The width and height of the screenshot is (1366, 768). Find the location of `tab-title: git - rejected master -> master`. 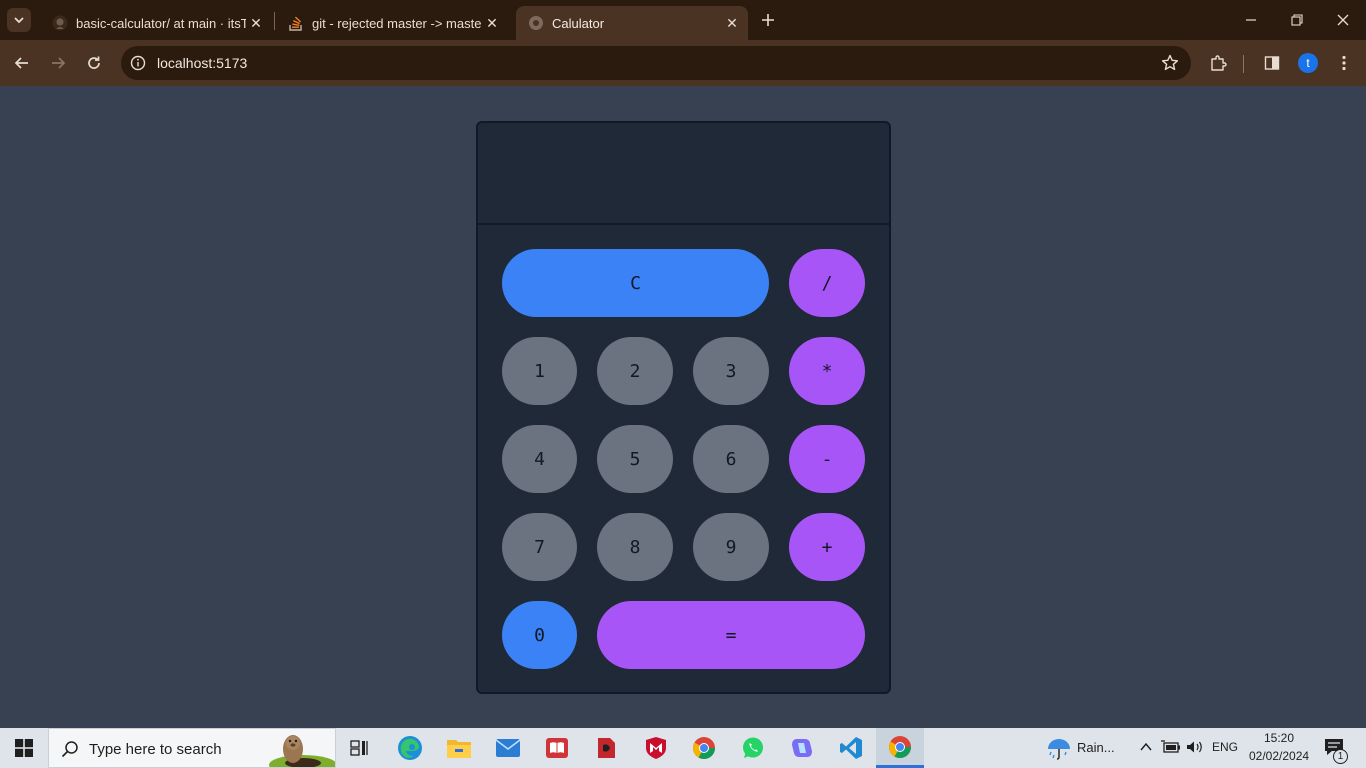

tab-title: git - rejected master -> master is located at coordinates (397, 23).